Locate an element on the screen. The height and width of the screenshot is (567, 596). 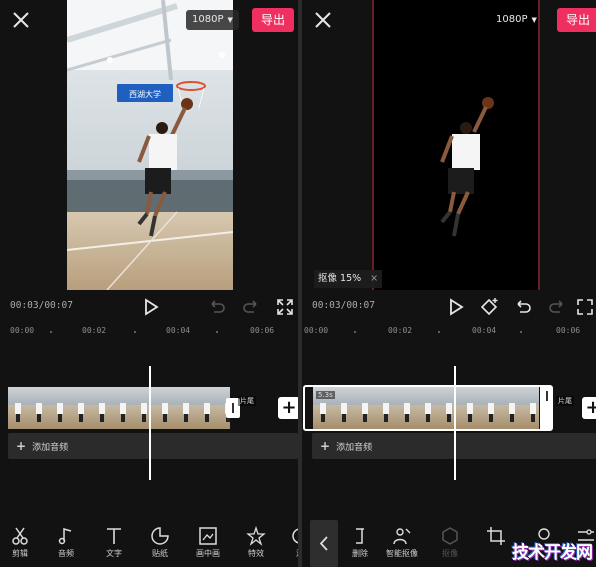
video-preview-matted is located at coordinates (456, 145).